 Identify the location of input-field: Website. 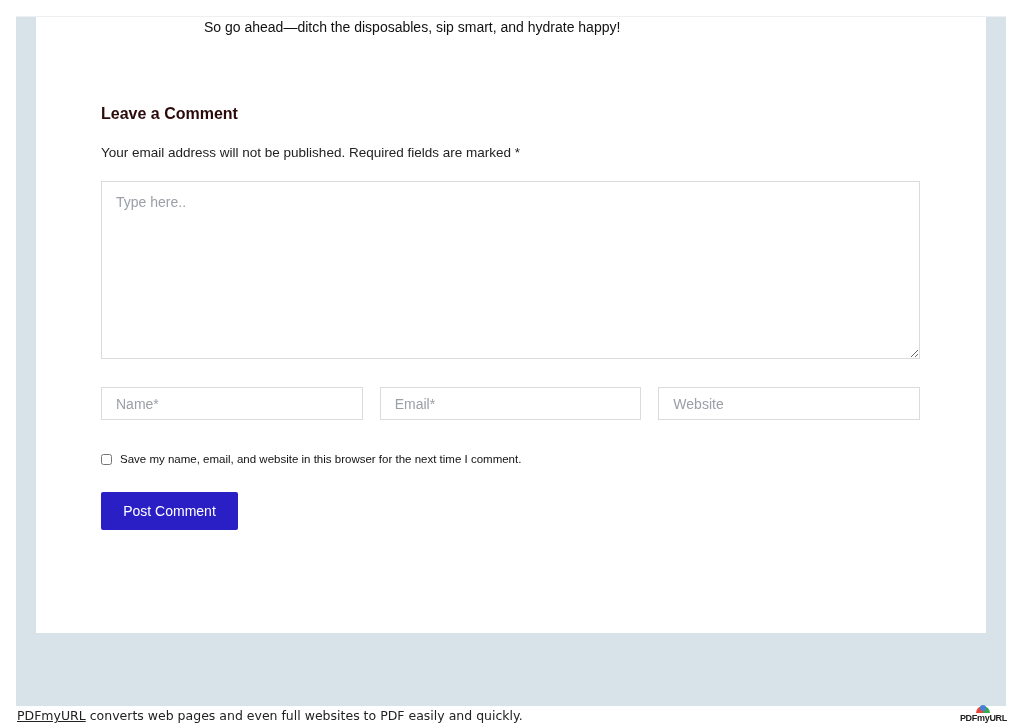
(789, 403).